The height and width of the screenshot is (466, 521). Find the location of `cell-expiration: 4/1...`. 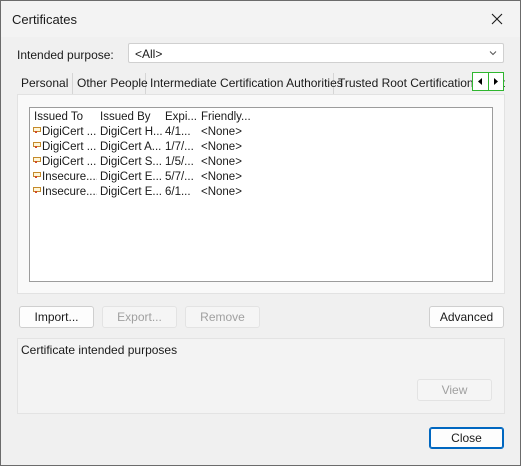

cell-expiration: 4/1... is located at coordinates (178, 132).